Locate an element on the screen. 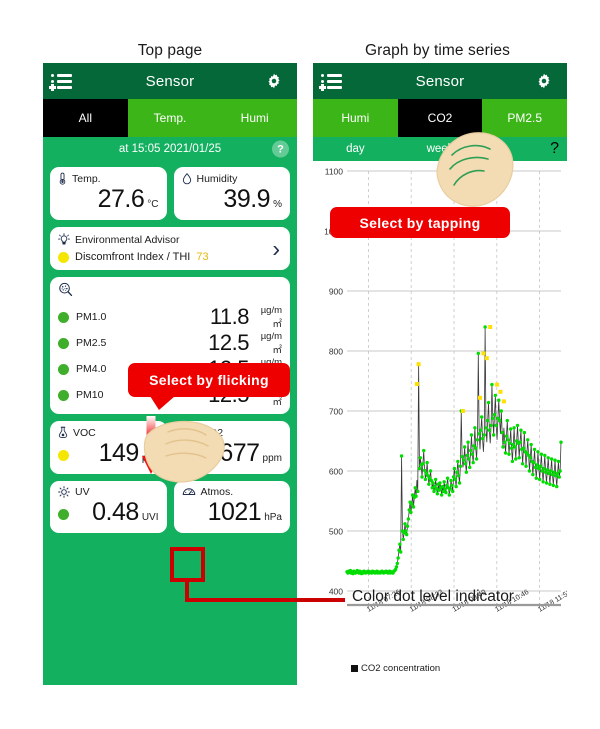 The width and height of the screenshot is (600, 729). hand-flick-icon is located at coordinates (184, 451).